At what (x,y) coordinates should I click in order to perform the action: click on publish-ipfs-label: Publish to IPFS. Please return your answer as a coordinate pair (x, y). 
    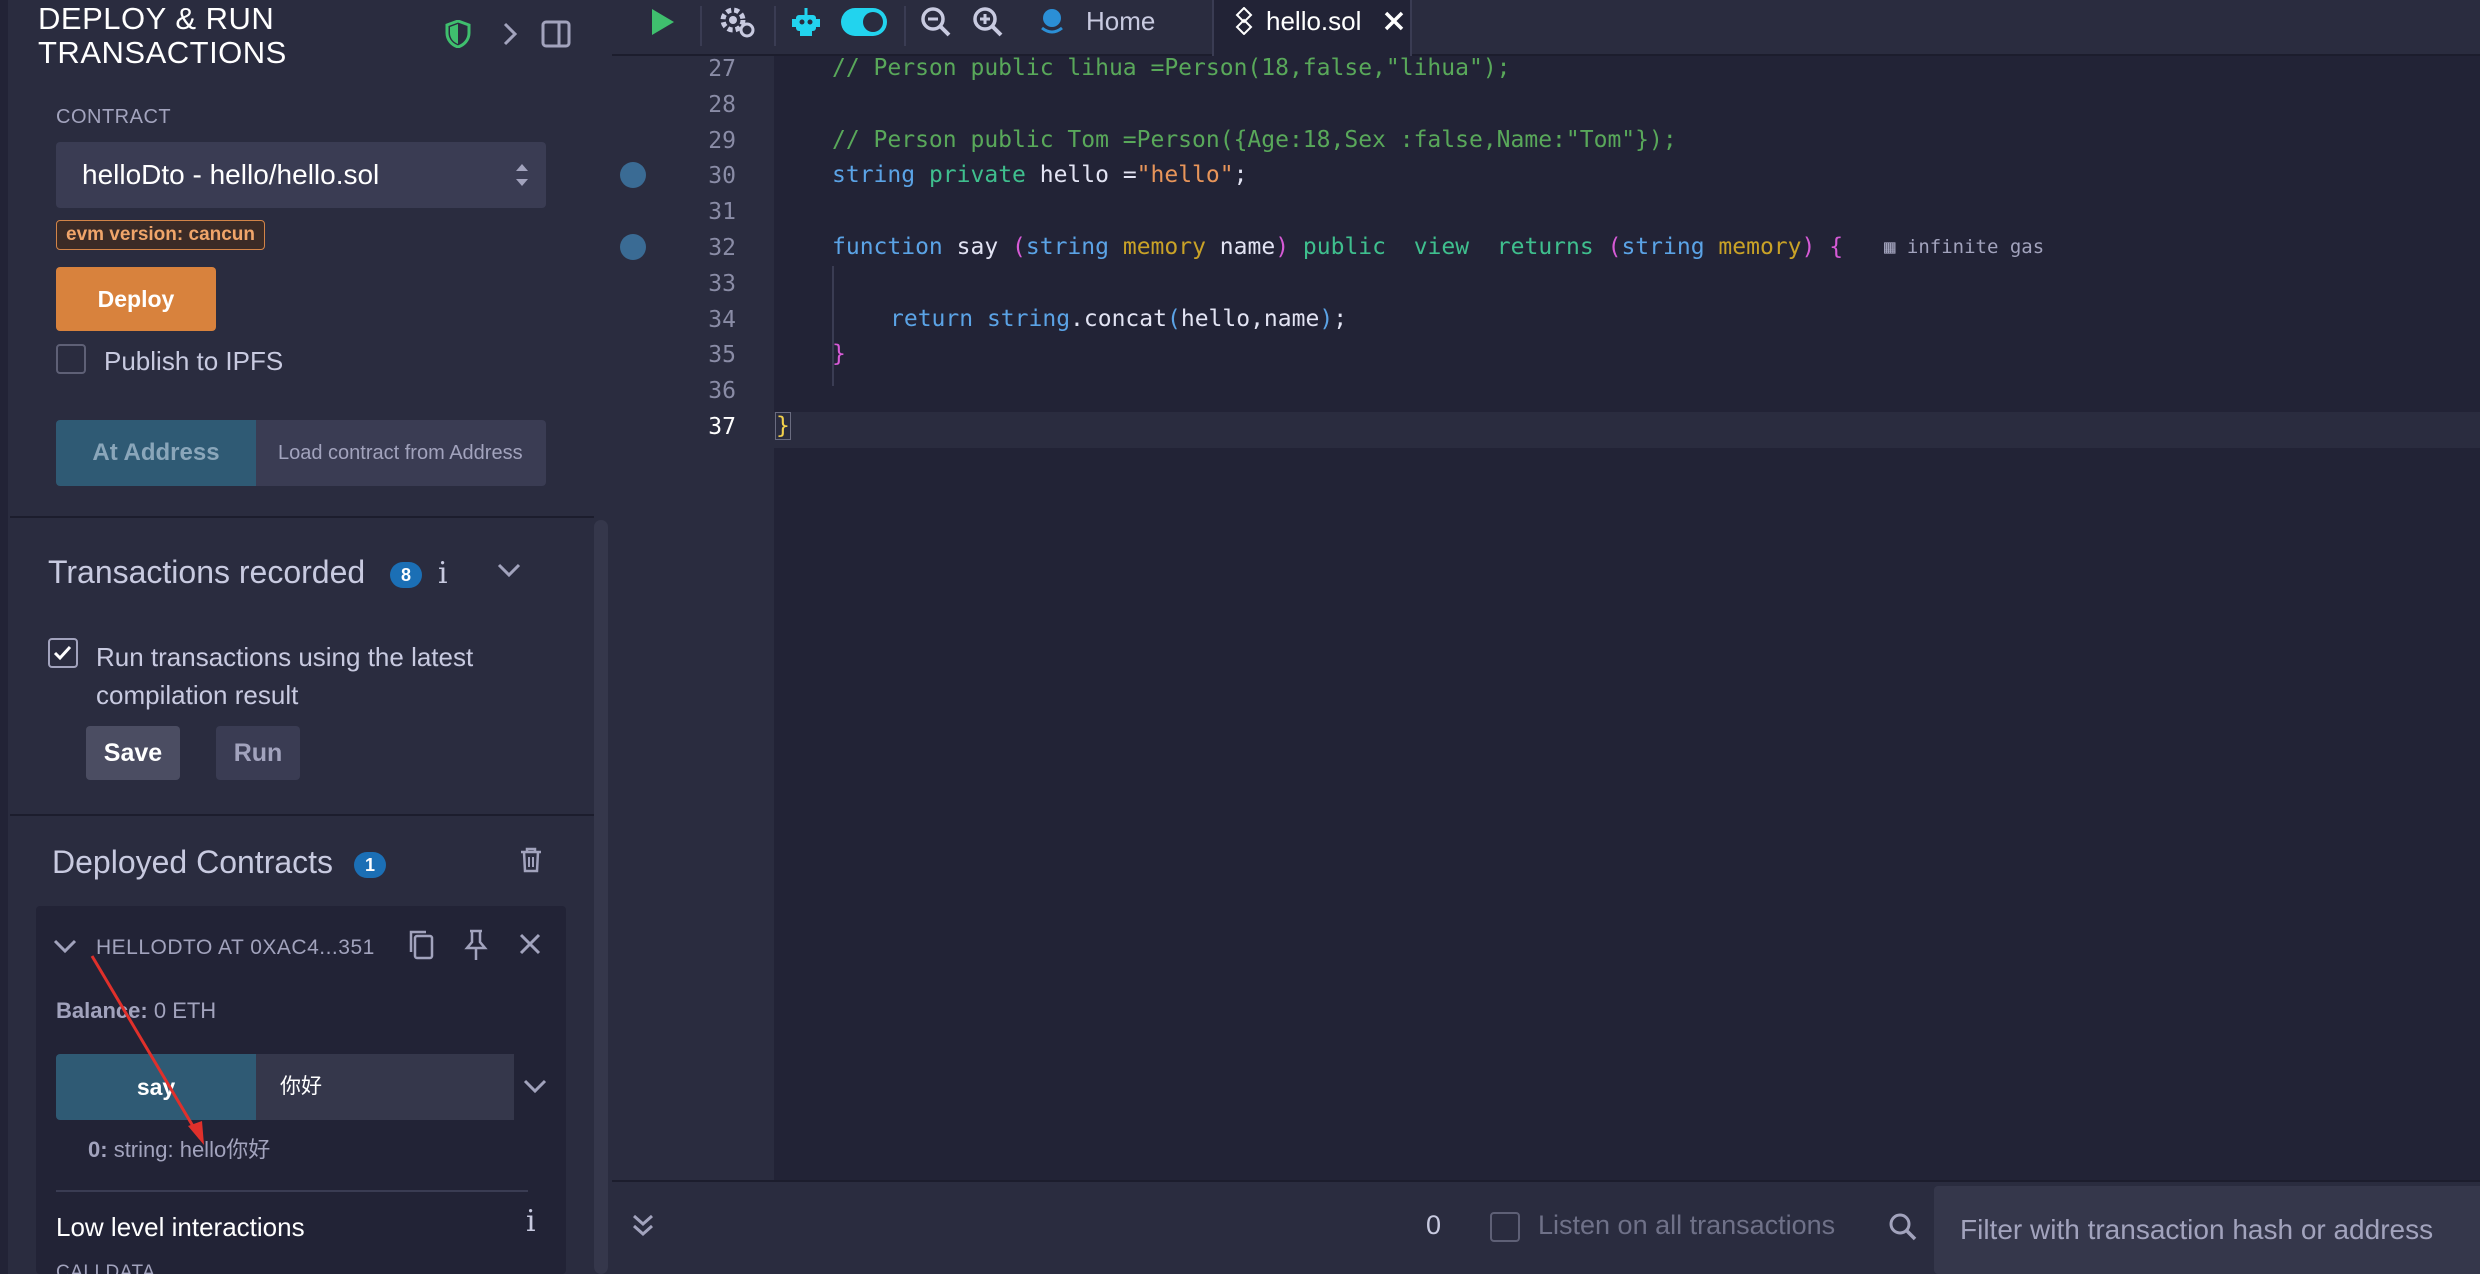
    Looking at the image, I should click on (194, 361).